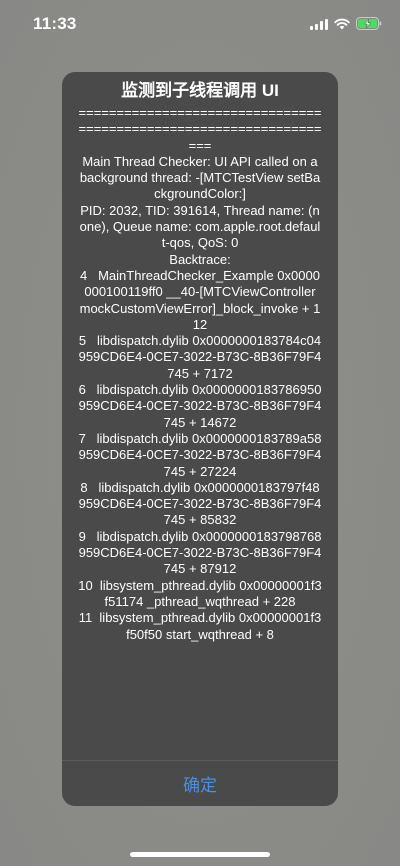 Image resolution: width=400 pixels, height=866 pixels. Describe the element at coordinates (200, 90) in the screenshot. I see `alert-title: 监测到子线程调用 UI` at that location.